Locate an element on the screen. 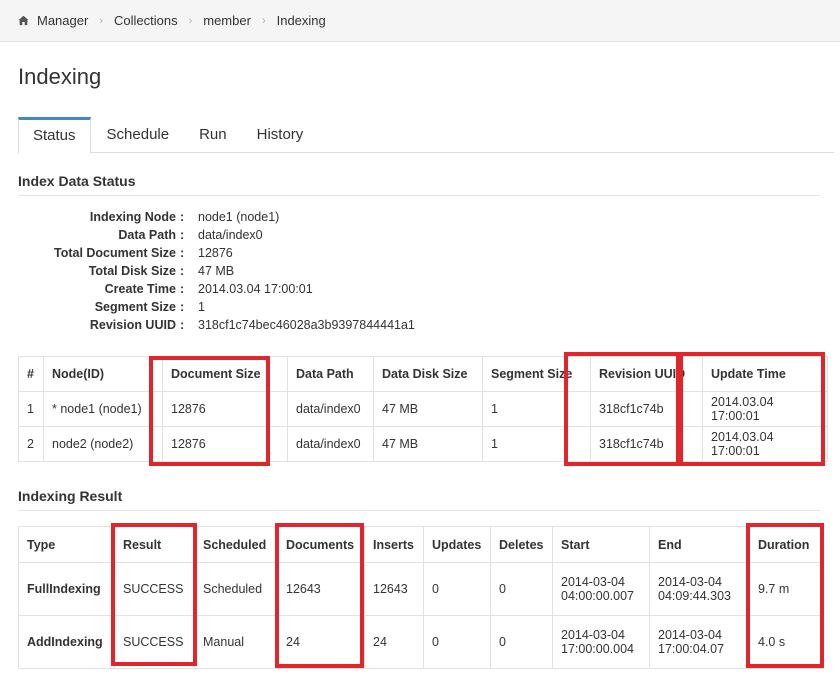 Image resolution: width=840 pixels, height=688 pixels. info-label: Data Path is located at coordinates (147, 235).